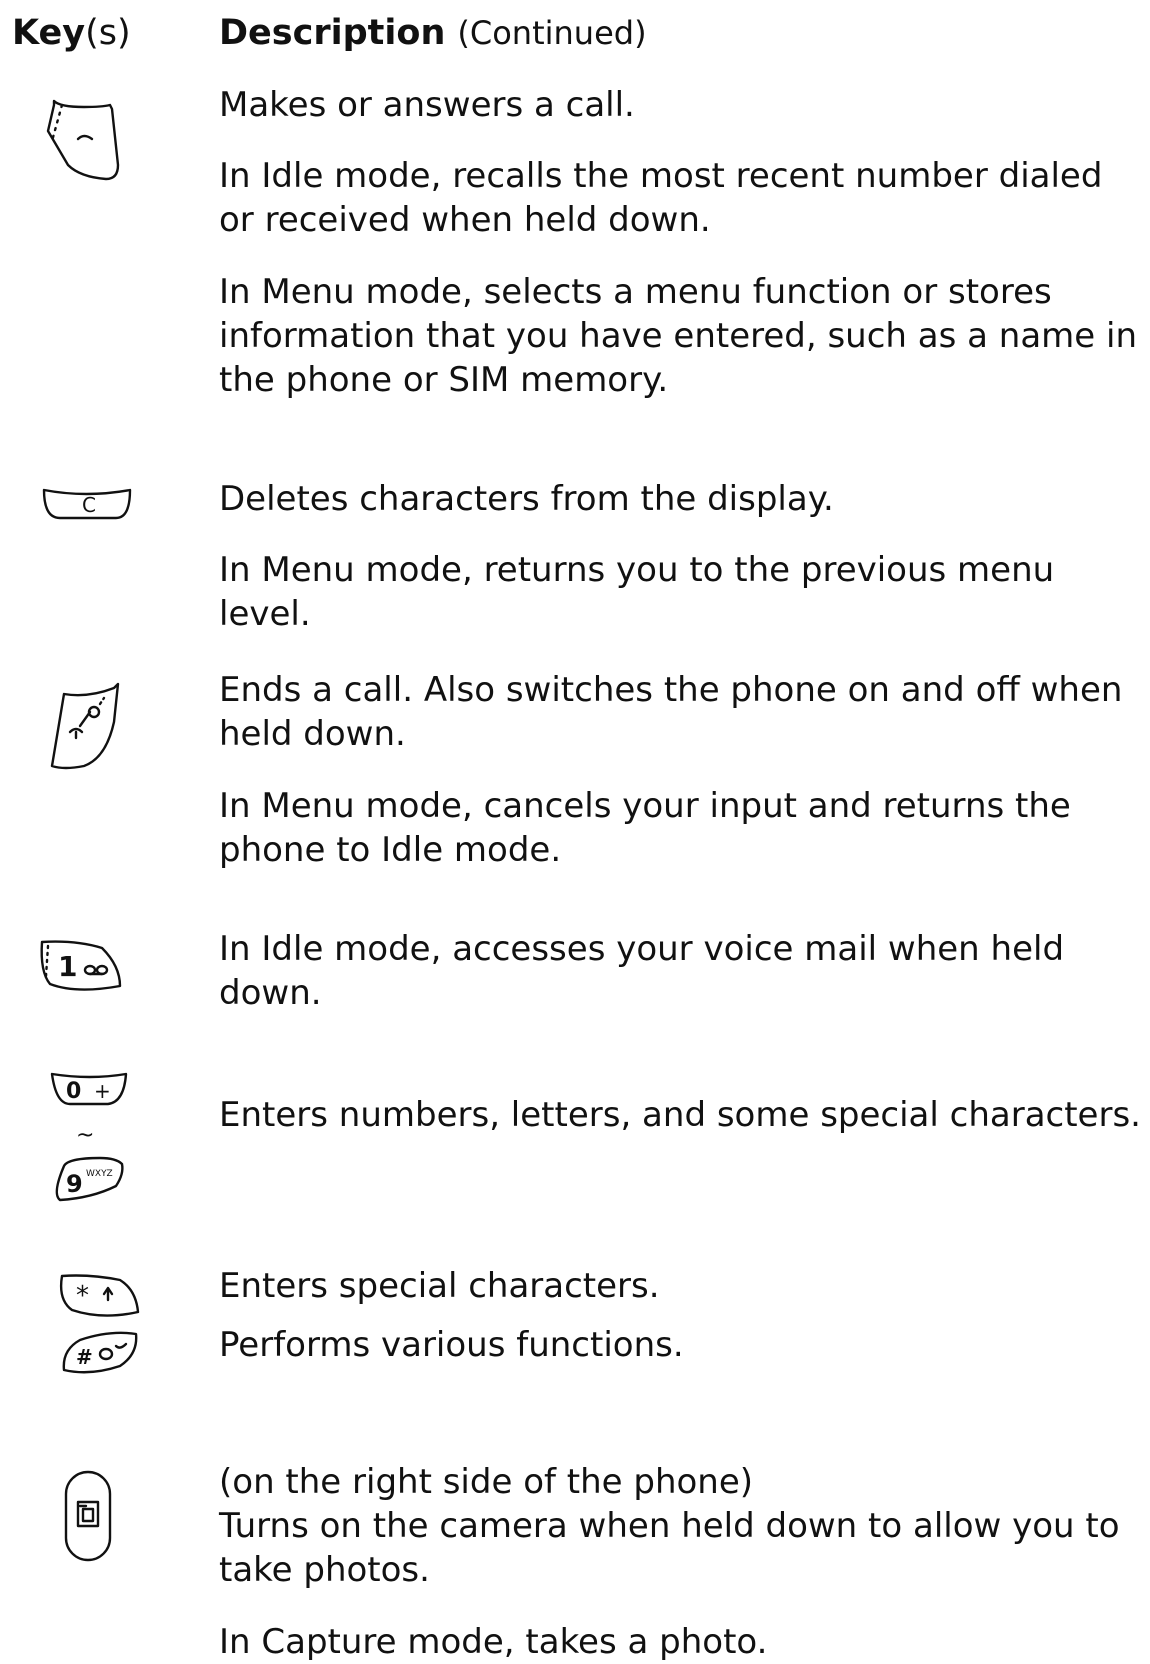 The height and width of the screenshot is (1664, 1150). Describe the element at coordinates (83, 140) in the screenshot. I see `send-key-icon` at that location.